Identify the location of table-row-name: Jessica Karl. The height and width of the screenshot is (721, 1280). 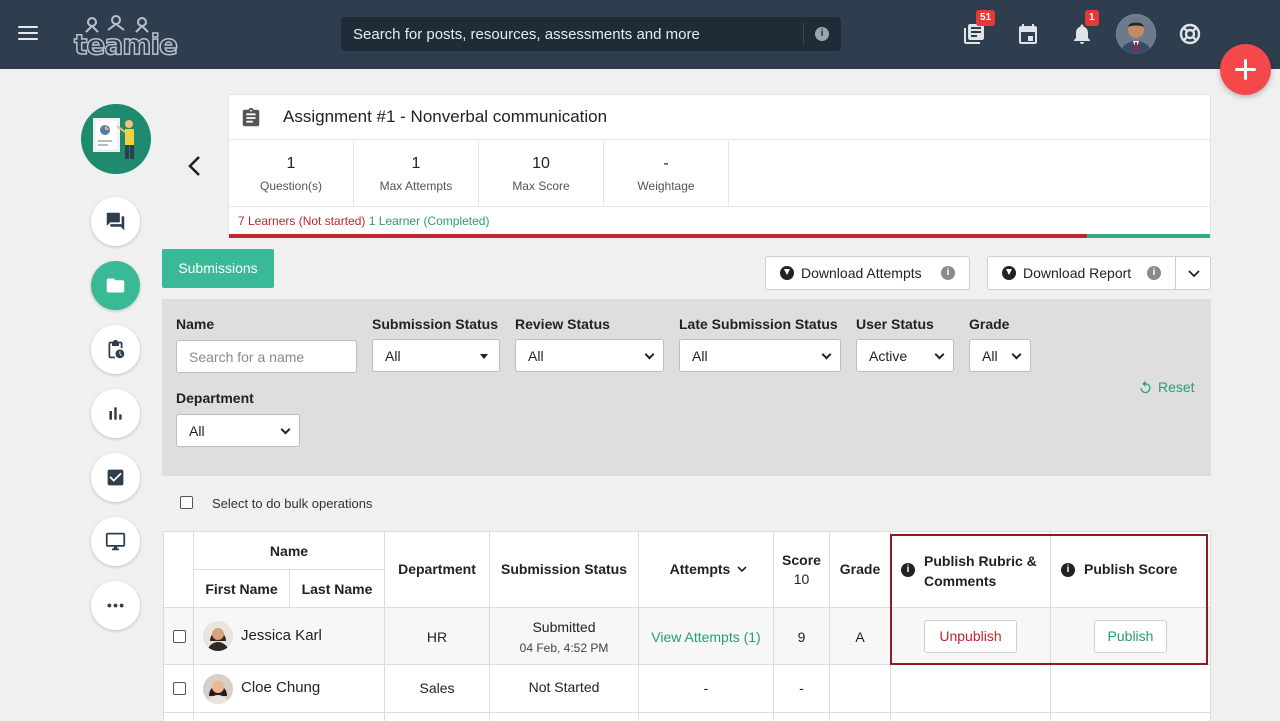
(289, 636).